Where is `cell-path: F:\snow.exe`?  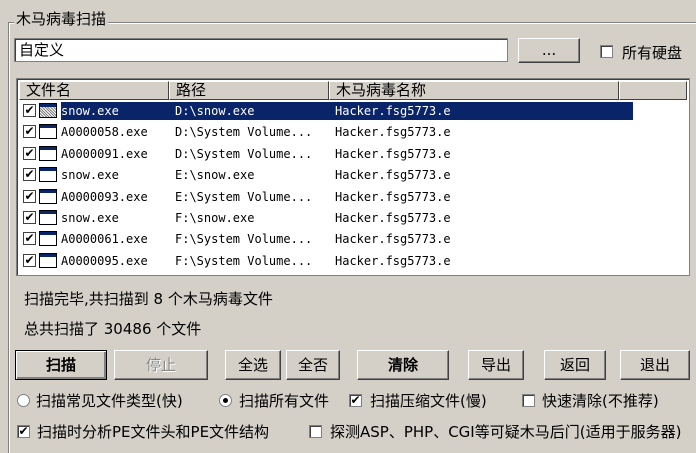
cell-path: F:\snow.exe is located at coordinates (215, 218).